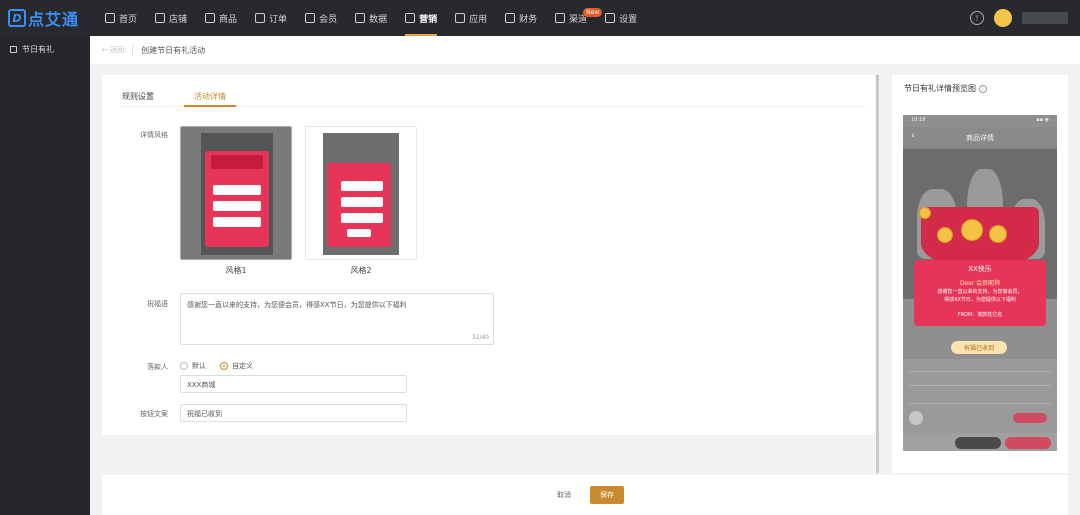 The image size is (1080, 515). I want to click on gift-icon, so click(13, 49).